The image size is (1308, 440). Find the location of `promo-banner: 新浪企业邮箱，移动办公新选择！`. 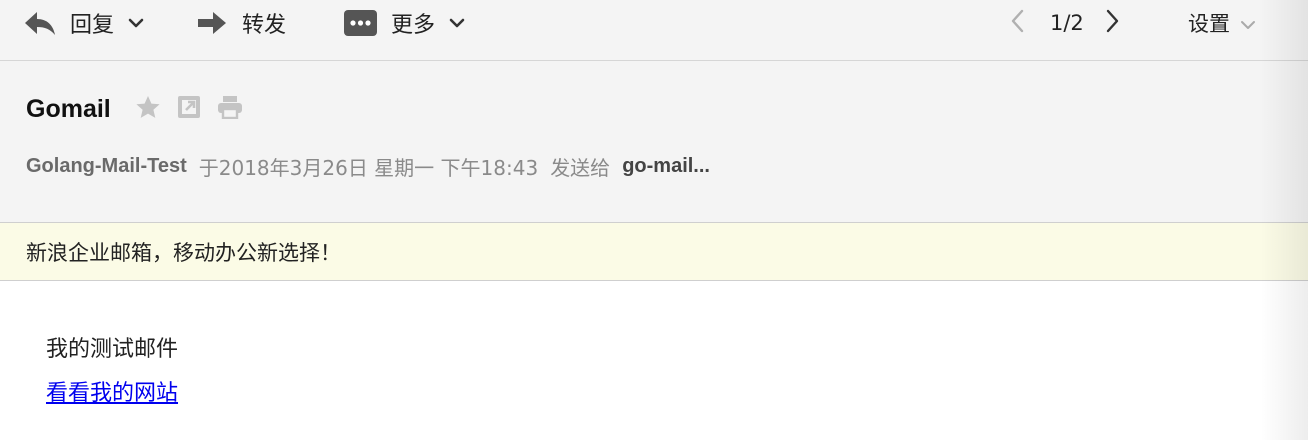

promo-banner: 新浪企业邮箱，移动办公新选择！ is located at coordinates (654, 252).